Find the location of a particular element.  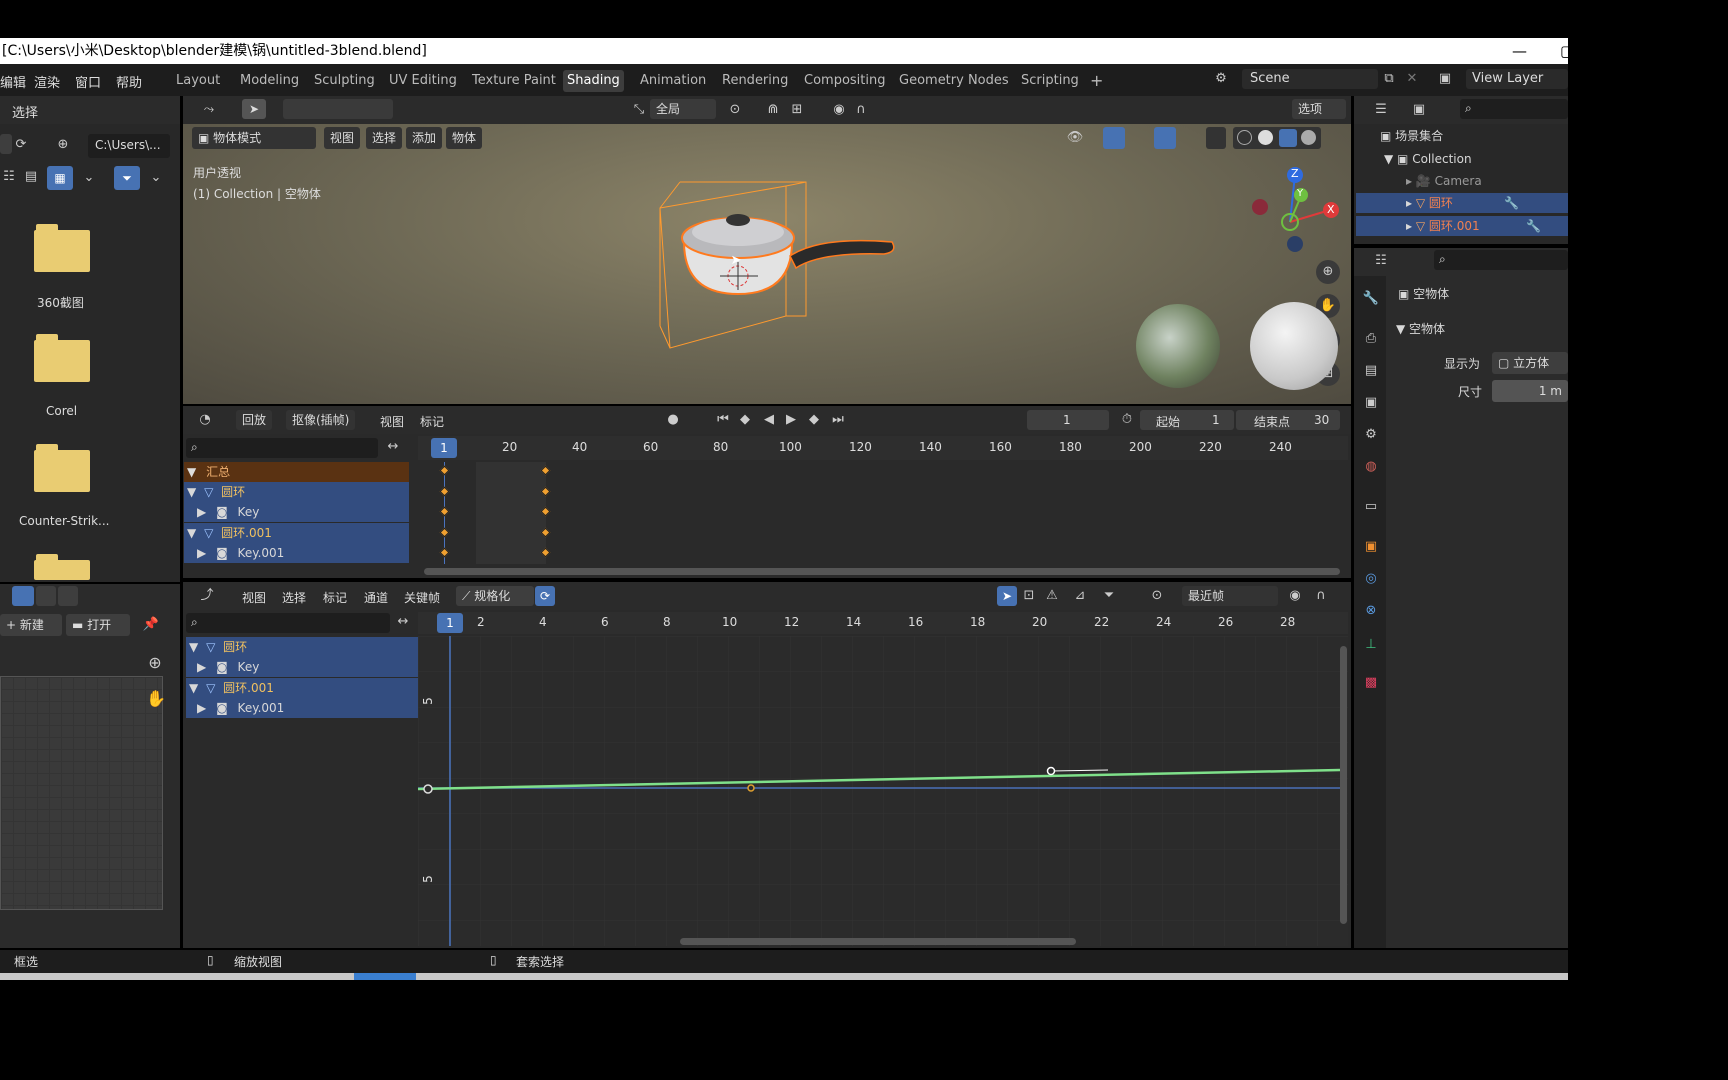

outliner-camera: ▸ 🎥 Camera is located at coordinates (1487, 181).